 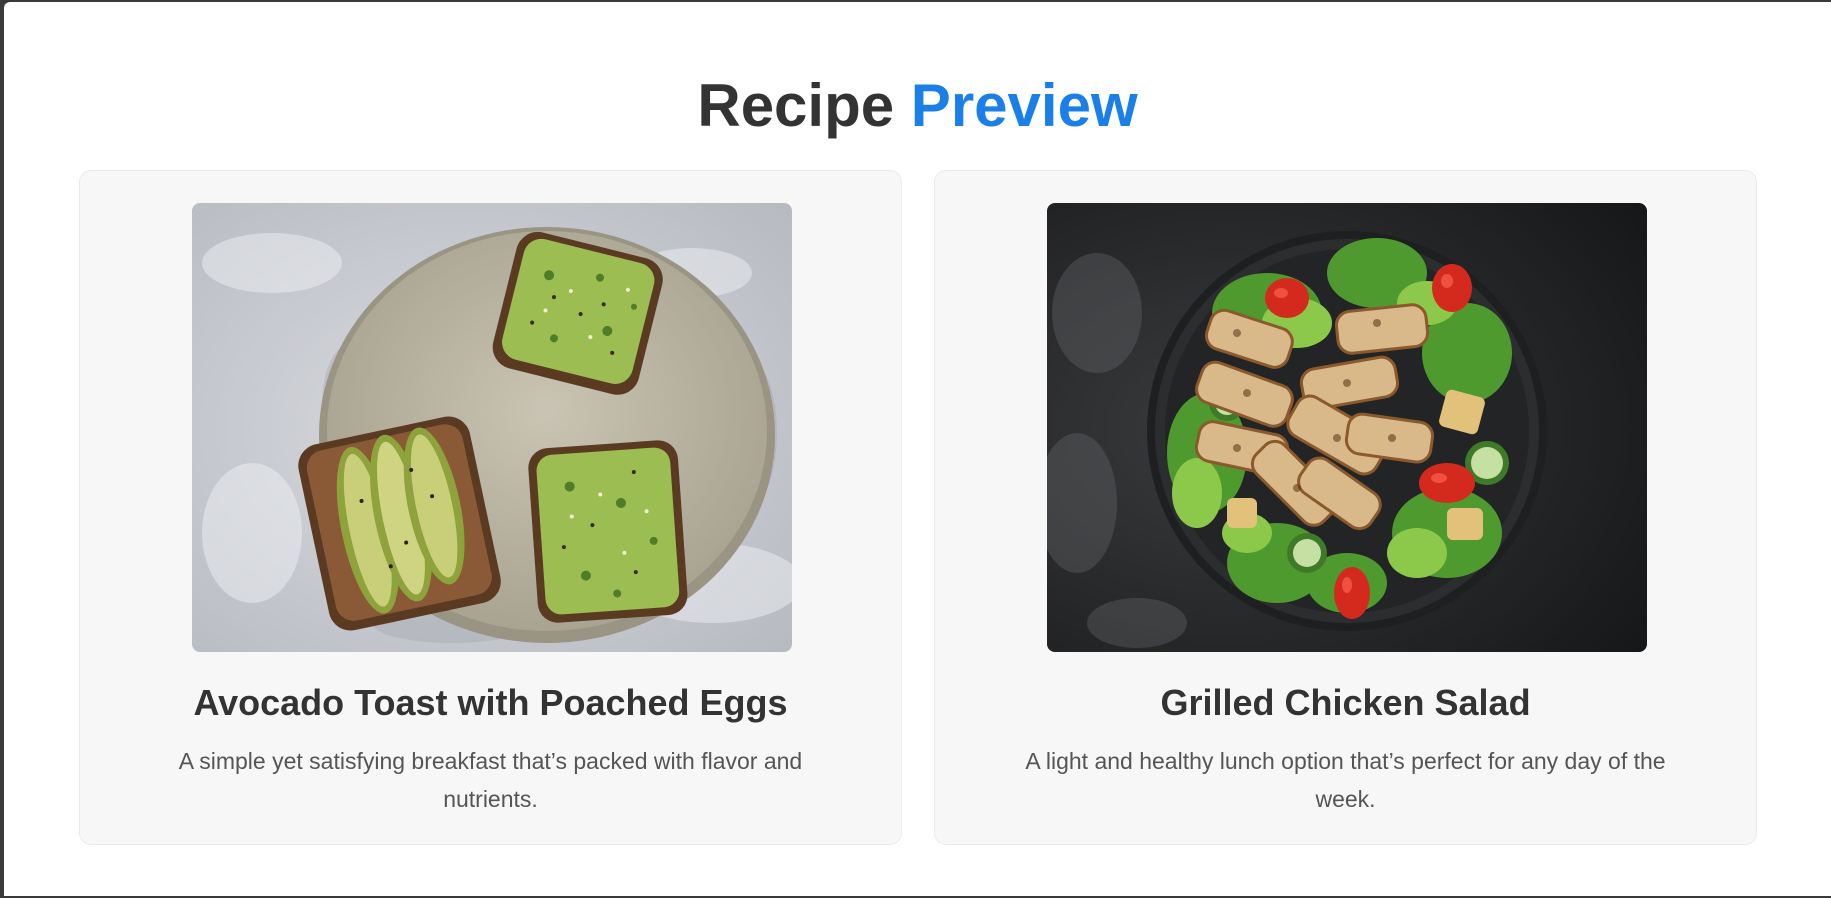 What do you see at coordinates (490, 703) in the screenshot?
I see `recipe-title: Avocado Toast with Poached Eggs` at bounding box center [490, 703].